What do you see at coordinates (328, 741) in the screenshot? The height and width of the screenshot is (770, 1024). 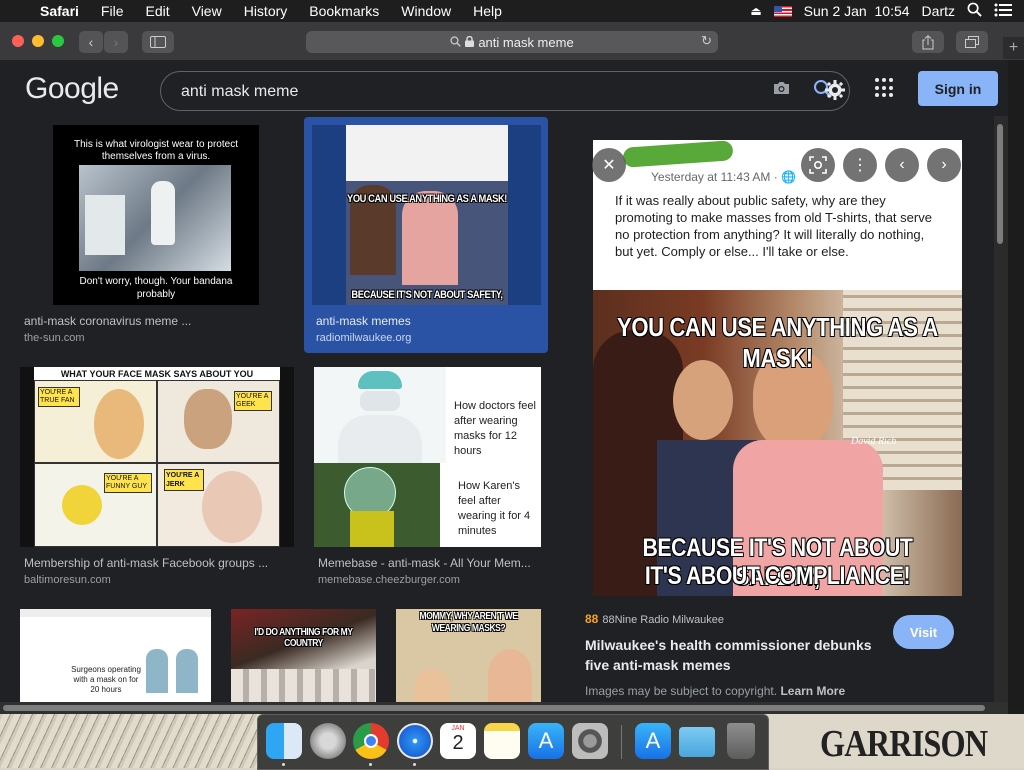 I see `launchpad-icon` at bounding box center [328, 741].